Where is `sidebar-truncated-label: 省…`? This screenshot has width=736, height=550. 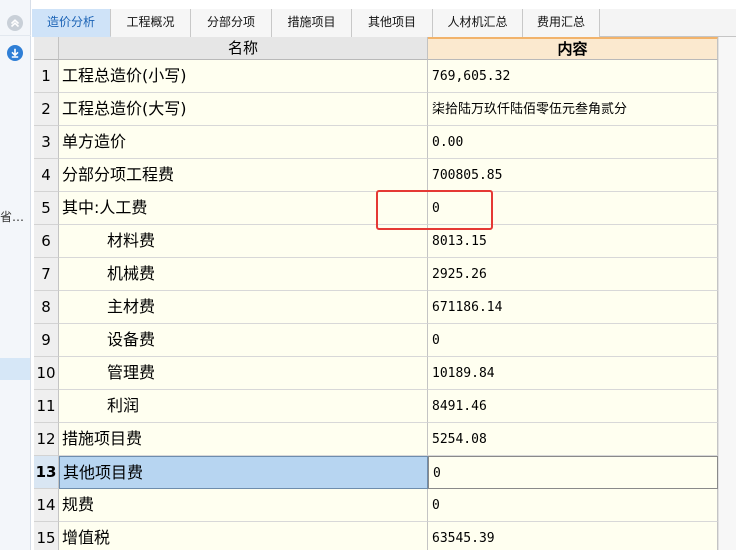
sidebar-truncated-label: 省… is located at coordinates (12, 216).